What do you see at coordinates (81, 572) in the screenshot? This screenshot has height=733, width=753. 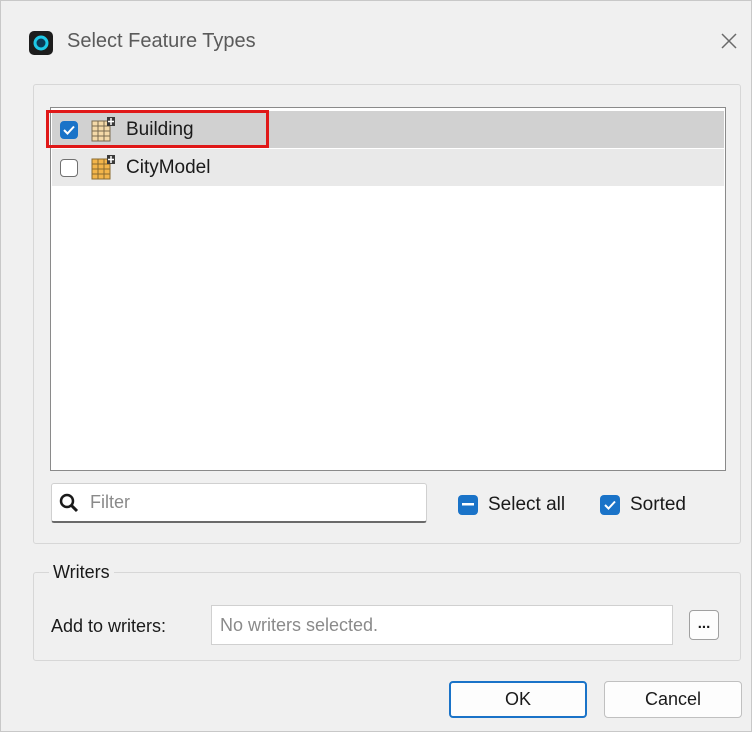 I see `writers-group-label: Writers` at bounding box center [81, 572].